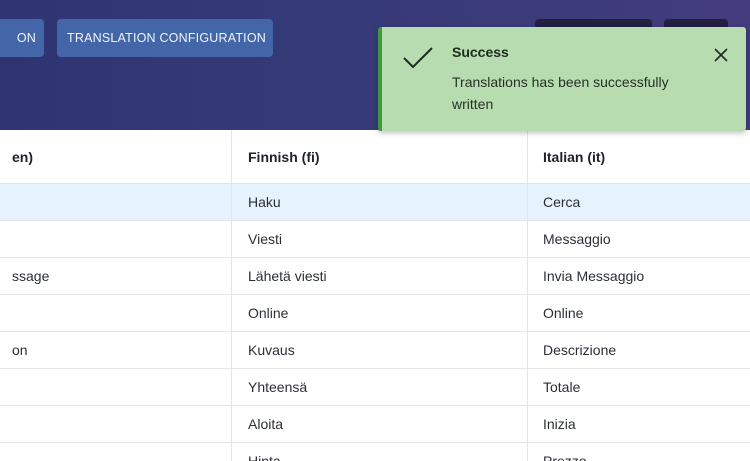 This screenshot has height=461, width=750. I want to click on table-row: Hinta Prezzo, so click(375, 452).